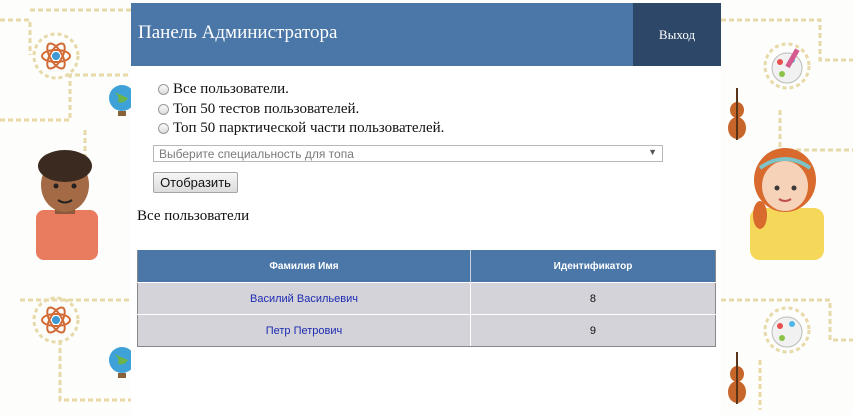  I want to click on table-row: Петр Петрович 9, so click(426, 330).